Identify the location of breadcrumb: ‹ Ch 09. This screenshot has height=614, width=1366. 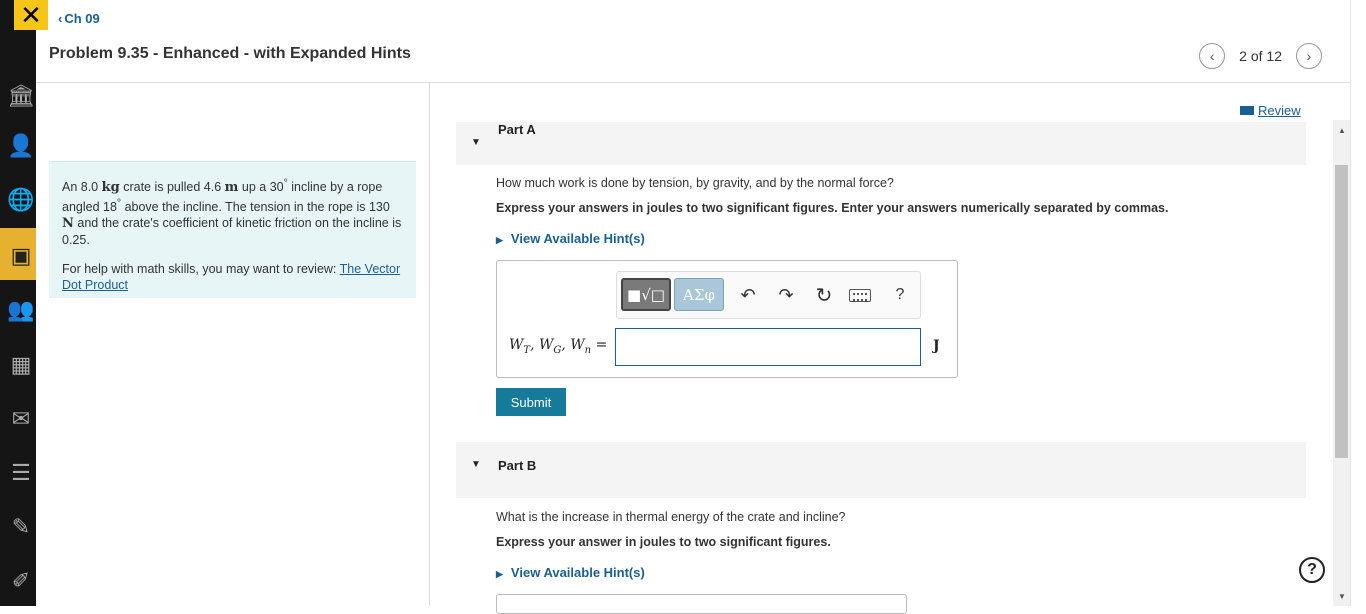
(79, 18).